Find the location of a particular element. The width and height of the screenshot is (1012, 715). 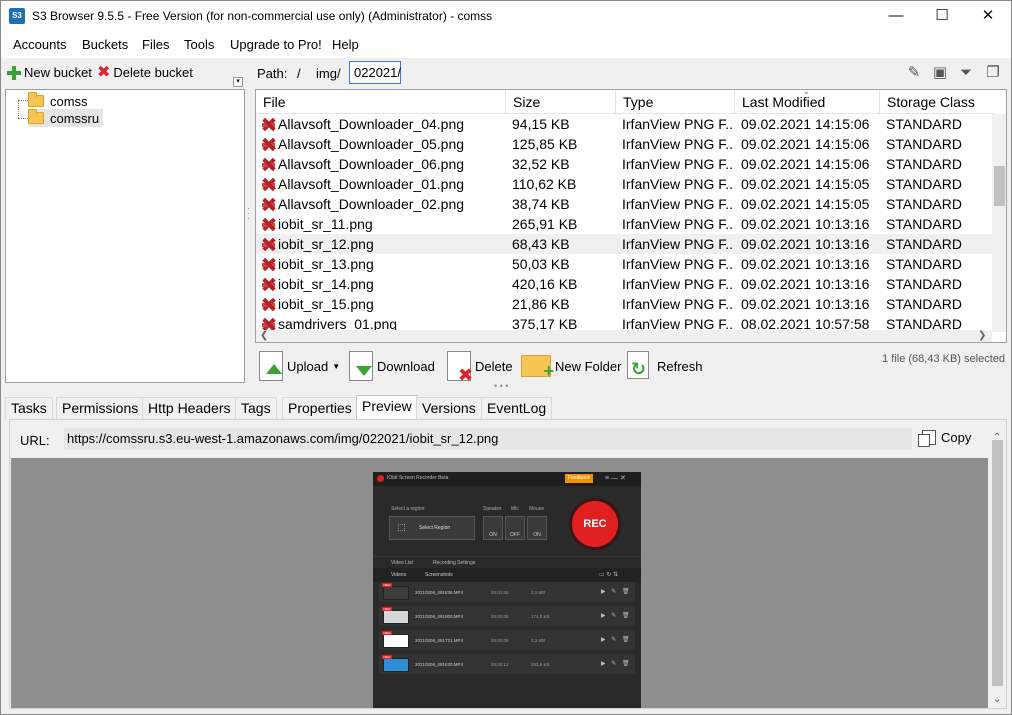

menu-upgrade: Upgrade to Pro! is located at coordinates (276, 44).